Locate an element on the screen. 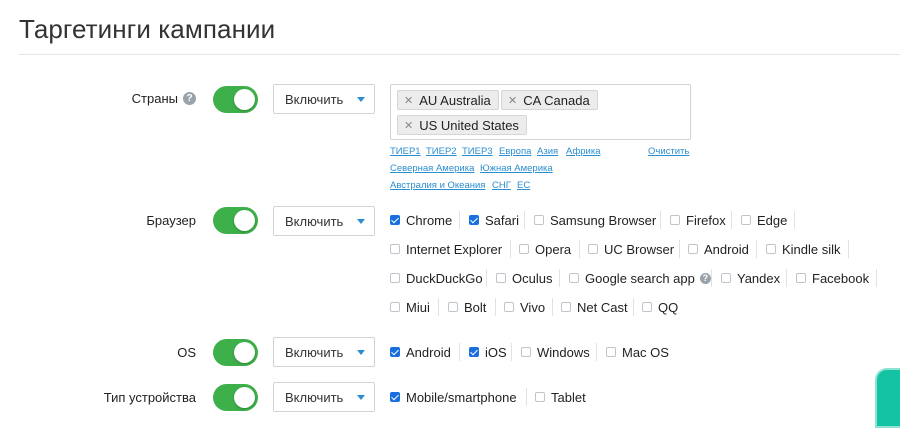 This screenshot has height=428, width=900. os-option-windows: Windows is located at coordinates (555, 352).